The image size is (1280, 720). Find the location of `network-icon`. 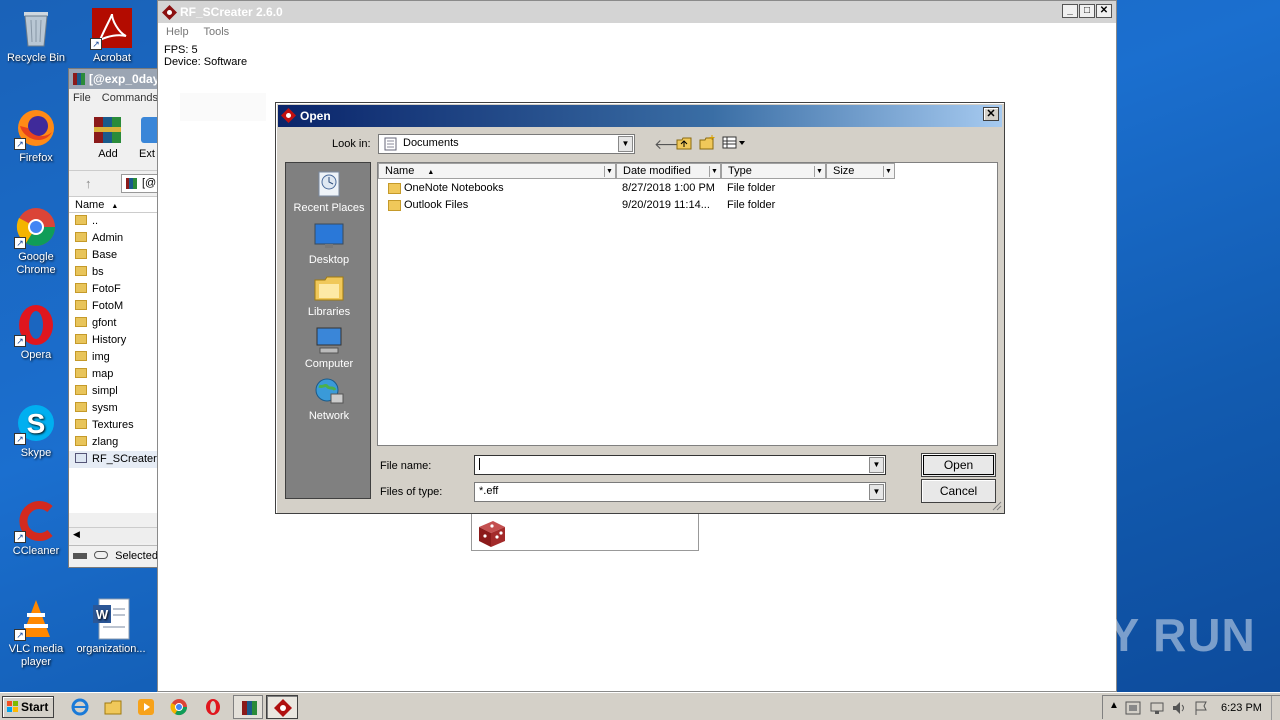

network-icon is located at coordinates (329, 391).